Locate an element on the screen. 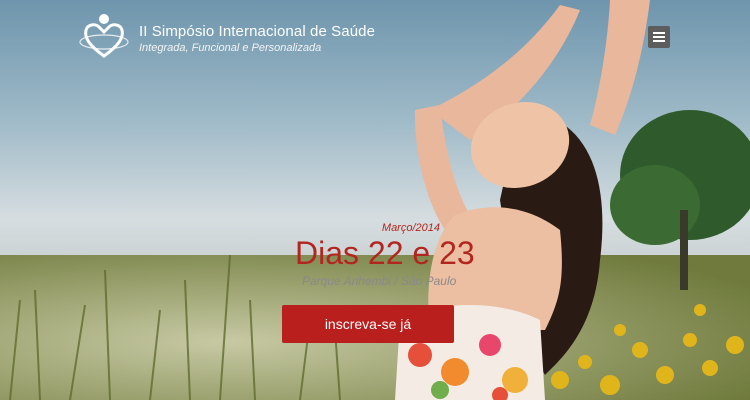 The height and width of the screenshot is (400, 750). event-location: Parque Anhembi / São Paulo is located at coordinates (379, 281).